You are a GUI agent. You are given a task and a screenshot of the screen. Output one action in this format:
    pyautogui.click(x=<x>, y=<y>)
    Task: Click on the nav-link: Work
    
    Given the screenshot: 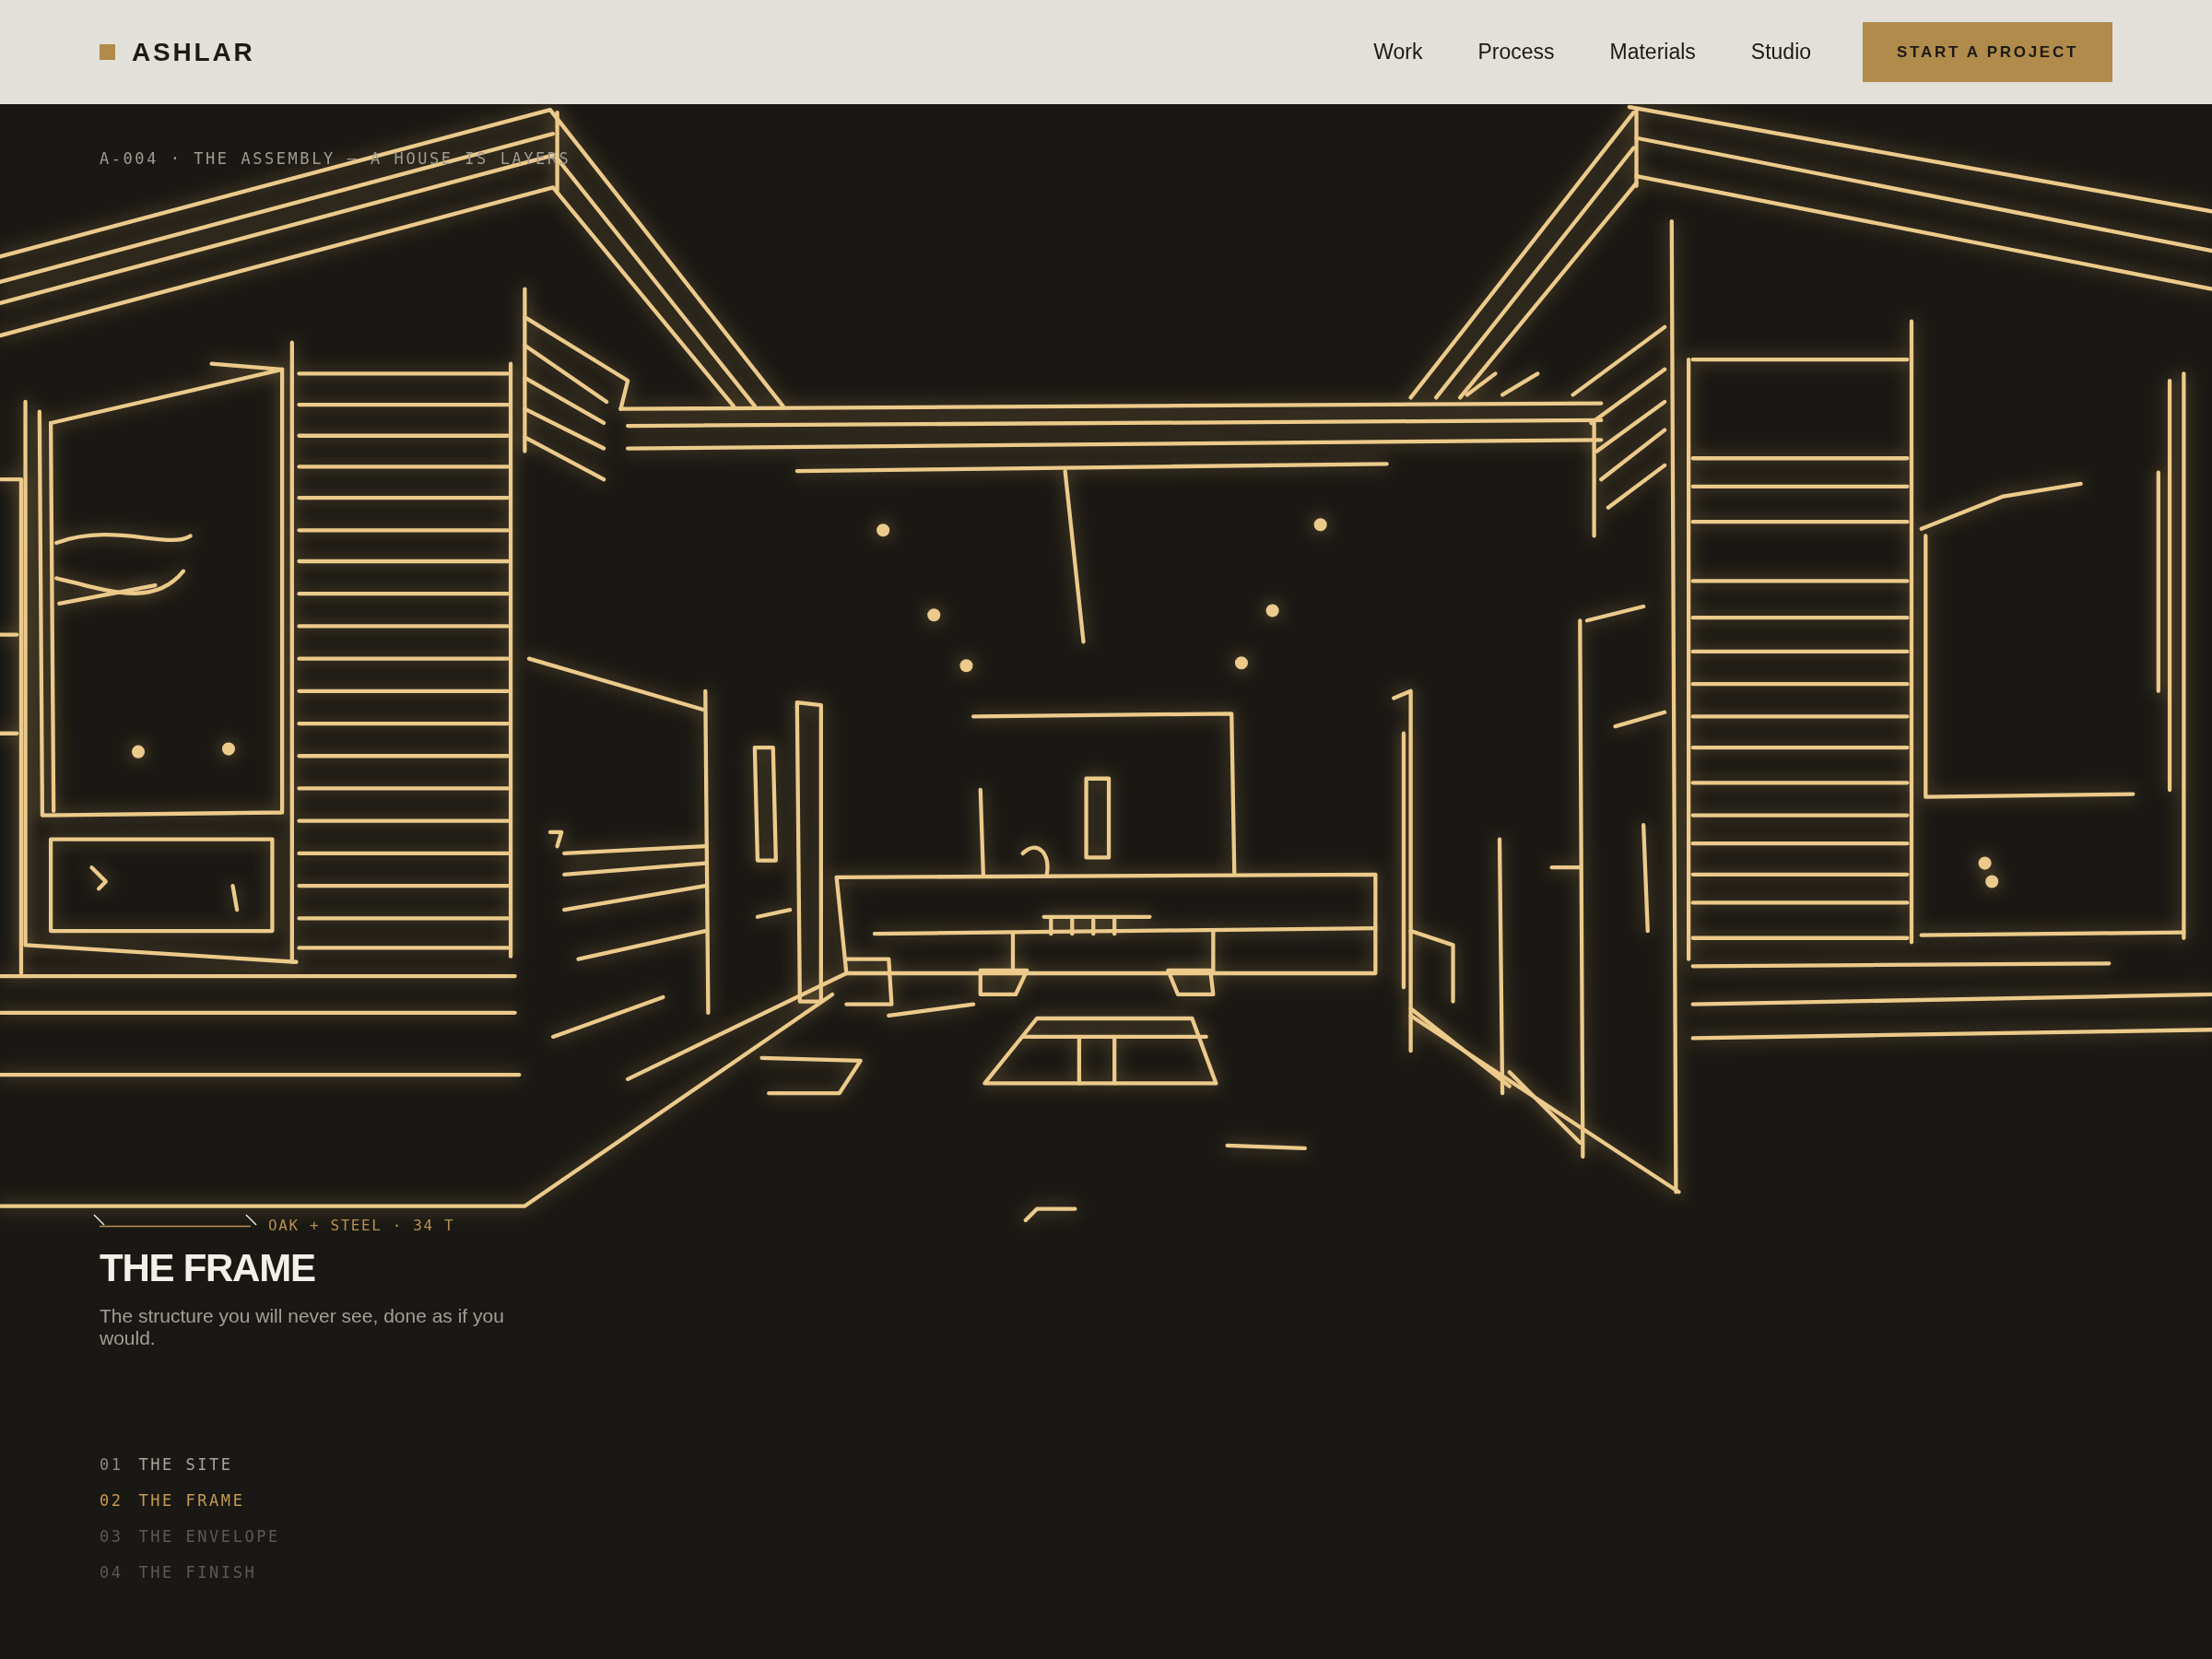 What is the action you would take?
    pyautogui.click(x=1398, y=52)
    